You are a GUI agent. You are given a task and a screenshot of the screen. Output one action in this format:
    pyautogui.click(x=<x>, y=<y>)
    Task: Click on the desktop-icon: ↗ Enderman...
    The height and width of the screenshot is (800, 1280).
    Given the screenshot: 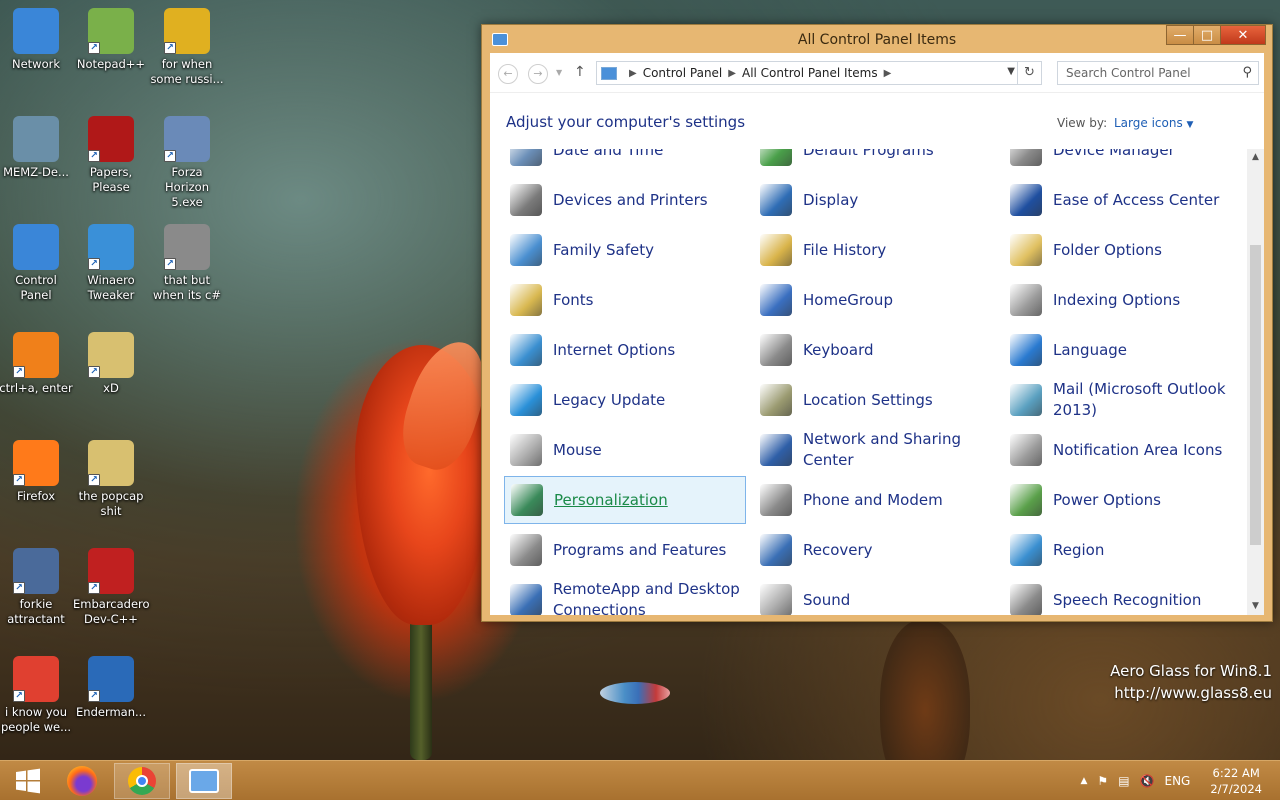 What is the action you would take?
    pyautogui.click(x=111, y=688)
    